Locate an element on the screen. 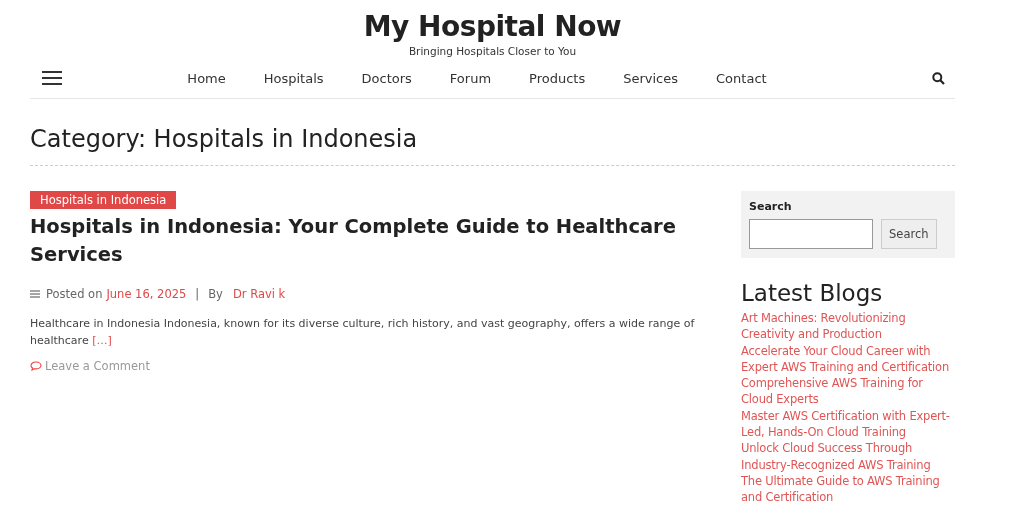  search-label: Search is located at coordinates (770, 206).